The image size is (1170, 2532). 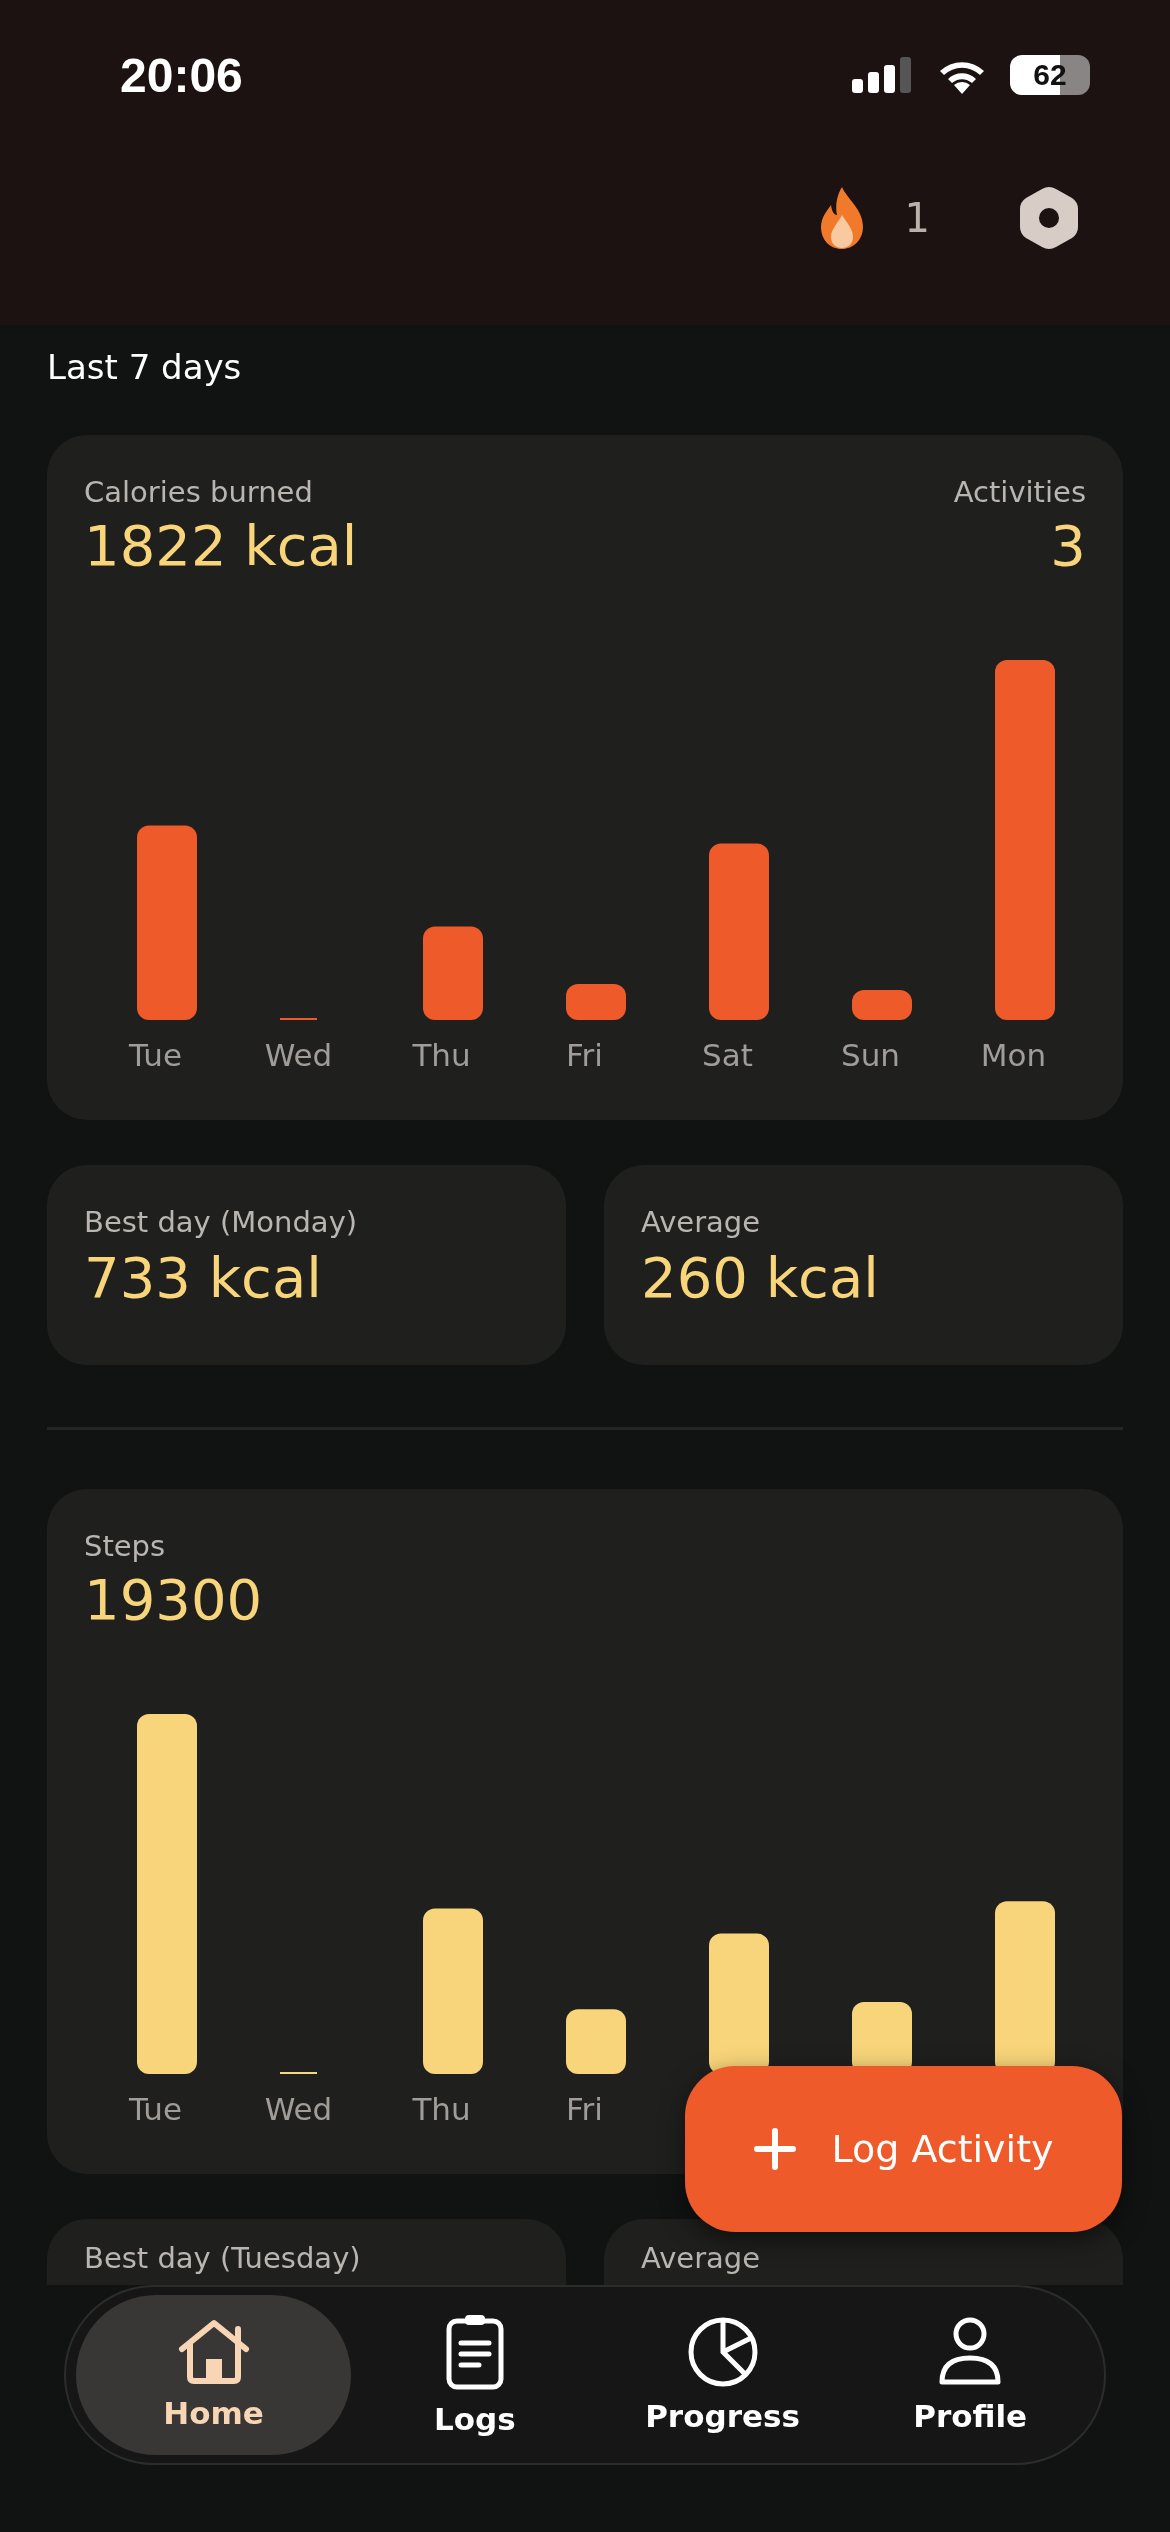 I want to click on home-icon, so click(x=213, y=2352).